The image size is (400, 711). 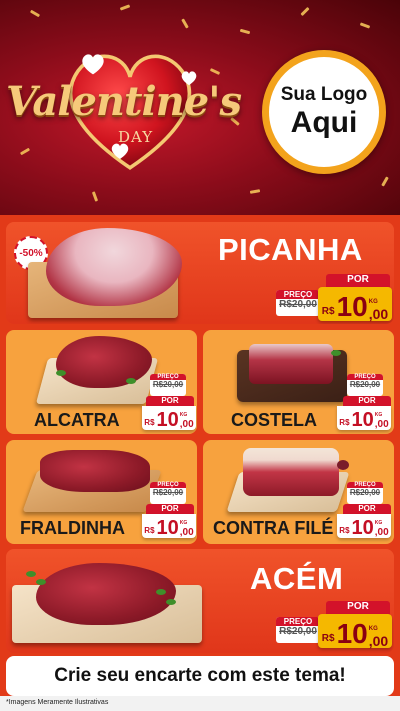 What do you see at coordinates (290, 249) in the screenshot?
I see `product-name: PICANHA` at bounding box center [290, 249].